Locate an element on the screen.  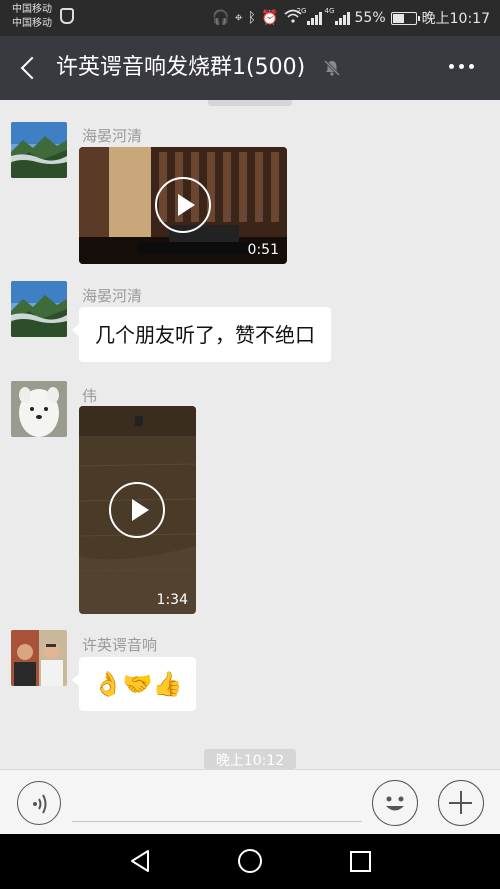
ok-hand-emoji: 👌 is located at coordinates (108, 684).